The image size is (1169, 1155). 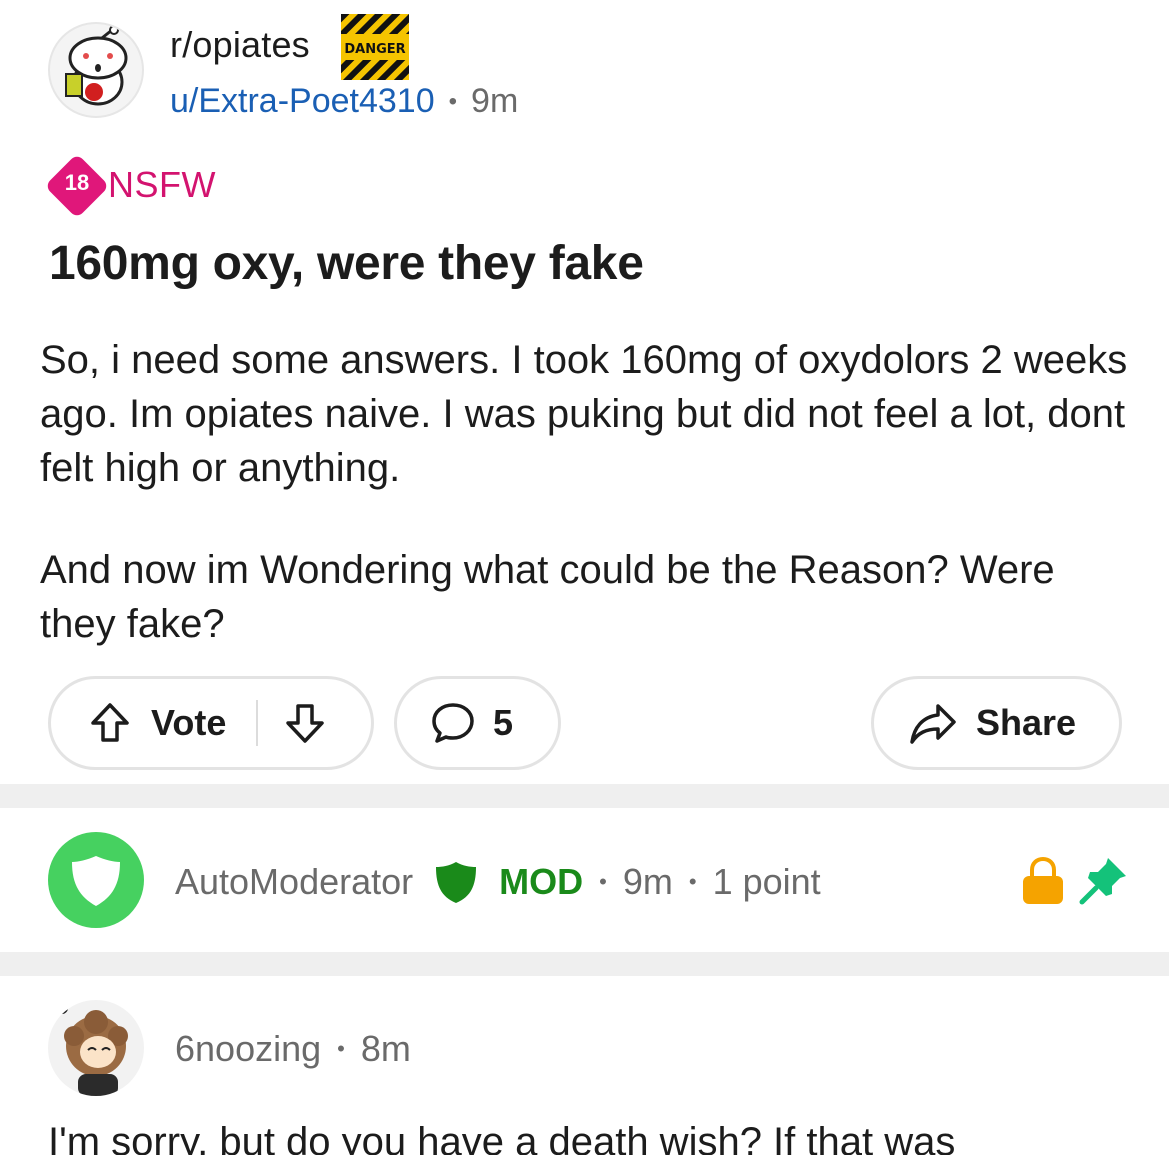 What do you see at coordinates (541, 881) in the screenshot?
I see `mod-label: MOD` at bounding box center [541, 881].